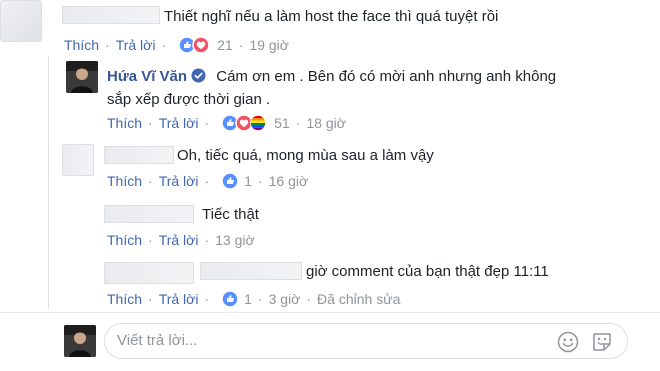 The height and width of the screenshot is (371, 660). I want to click on reply-composer, so click(366, 341).